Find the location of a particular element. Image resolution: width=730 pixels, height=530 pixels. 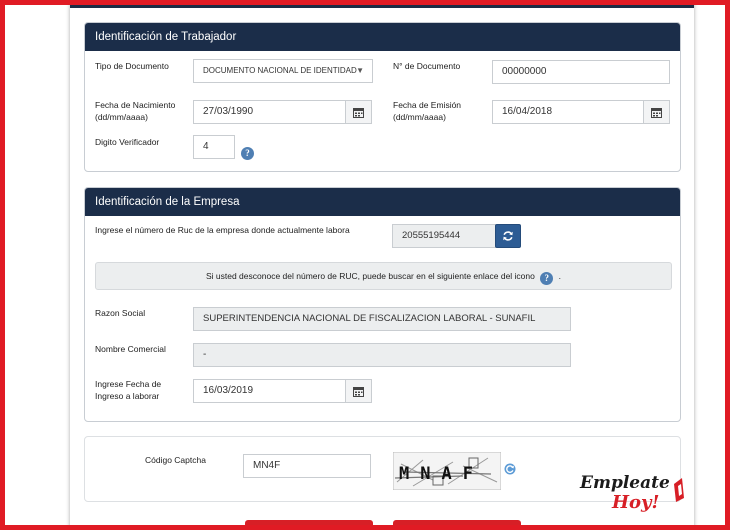

nombre-comercial-label: Nombre Comercial is located at coordinates (130, 349).